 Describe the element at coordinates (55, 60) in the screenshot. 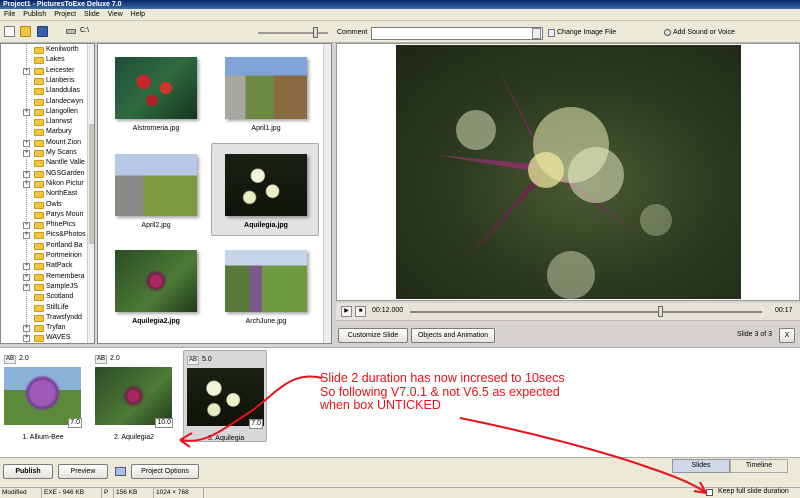

I see `tree-folder-label: Lakes` at that location.